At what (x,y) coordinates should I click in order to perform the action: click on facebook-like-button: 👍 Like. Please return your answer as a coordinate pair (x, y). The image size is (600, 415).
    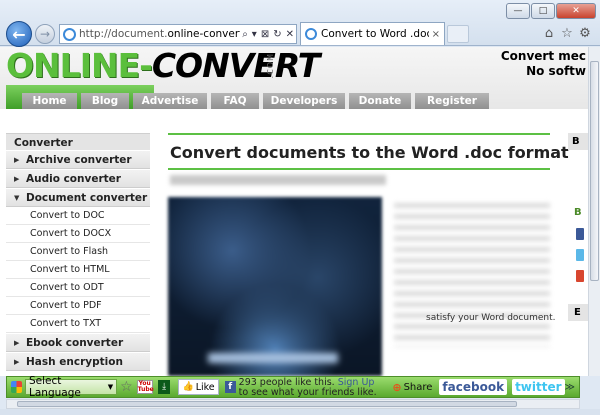
    Looking at the image, I should click on (198, 387).